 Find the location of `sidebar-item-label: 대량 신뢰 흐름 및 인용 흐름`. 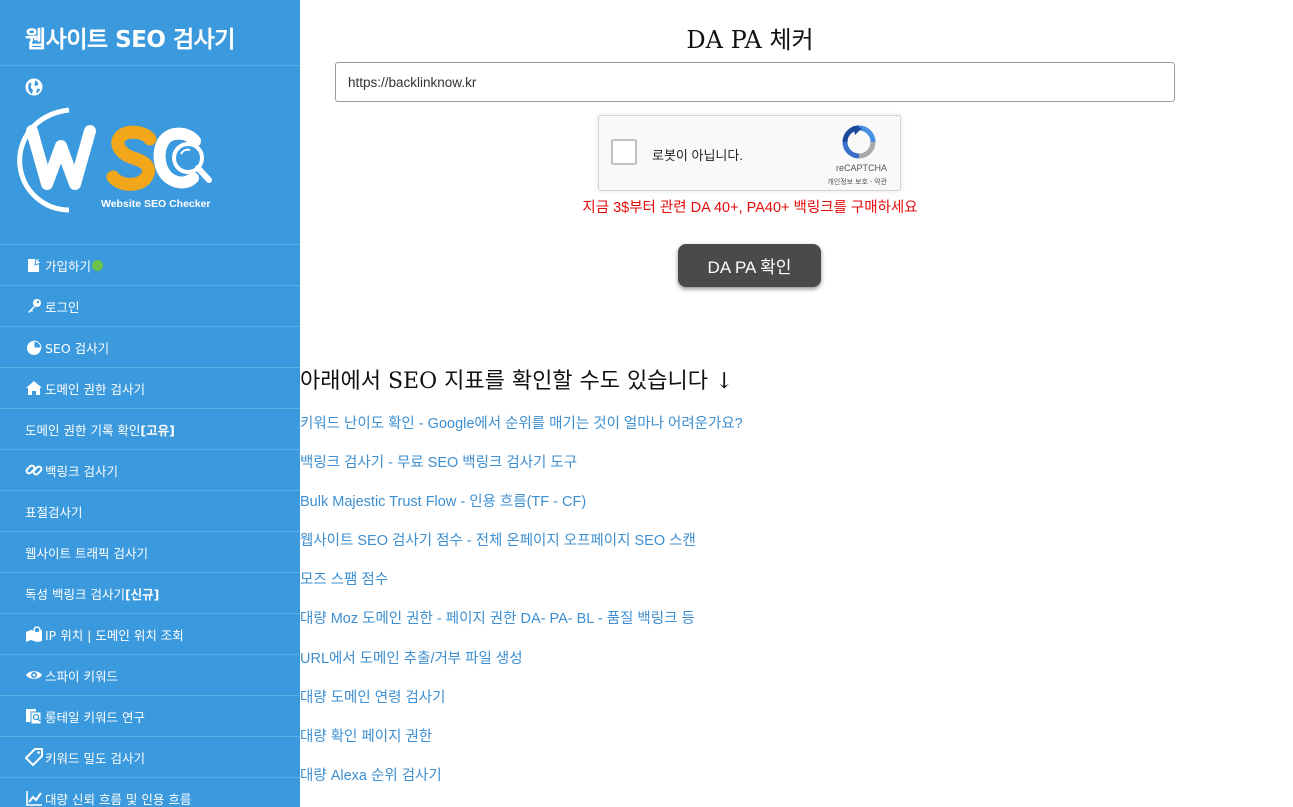

sidebar-item-label: 대량 신뢰 흐름 및 인용 흐름 is located at coordinates (118, 799).